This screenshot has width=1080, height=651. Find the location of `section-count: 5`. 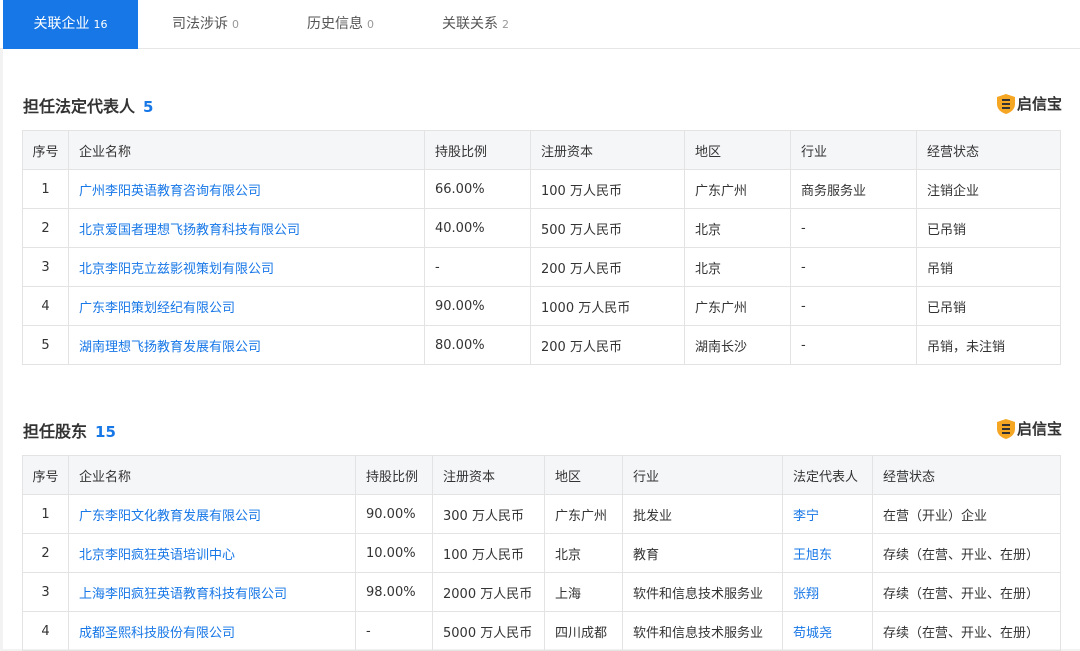

section-count: 5 is located at coordinates (148, 107).